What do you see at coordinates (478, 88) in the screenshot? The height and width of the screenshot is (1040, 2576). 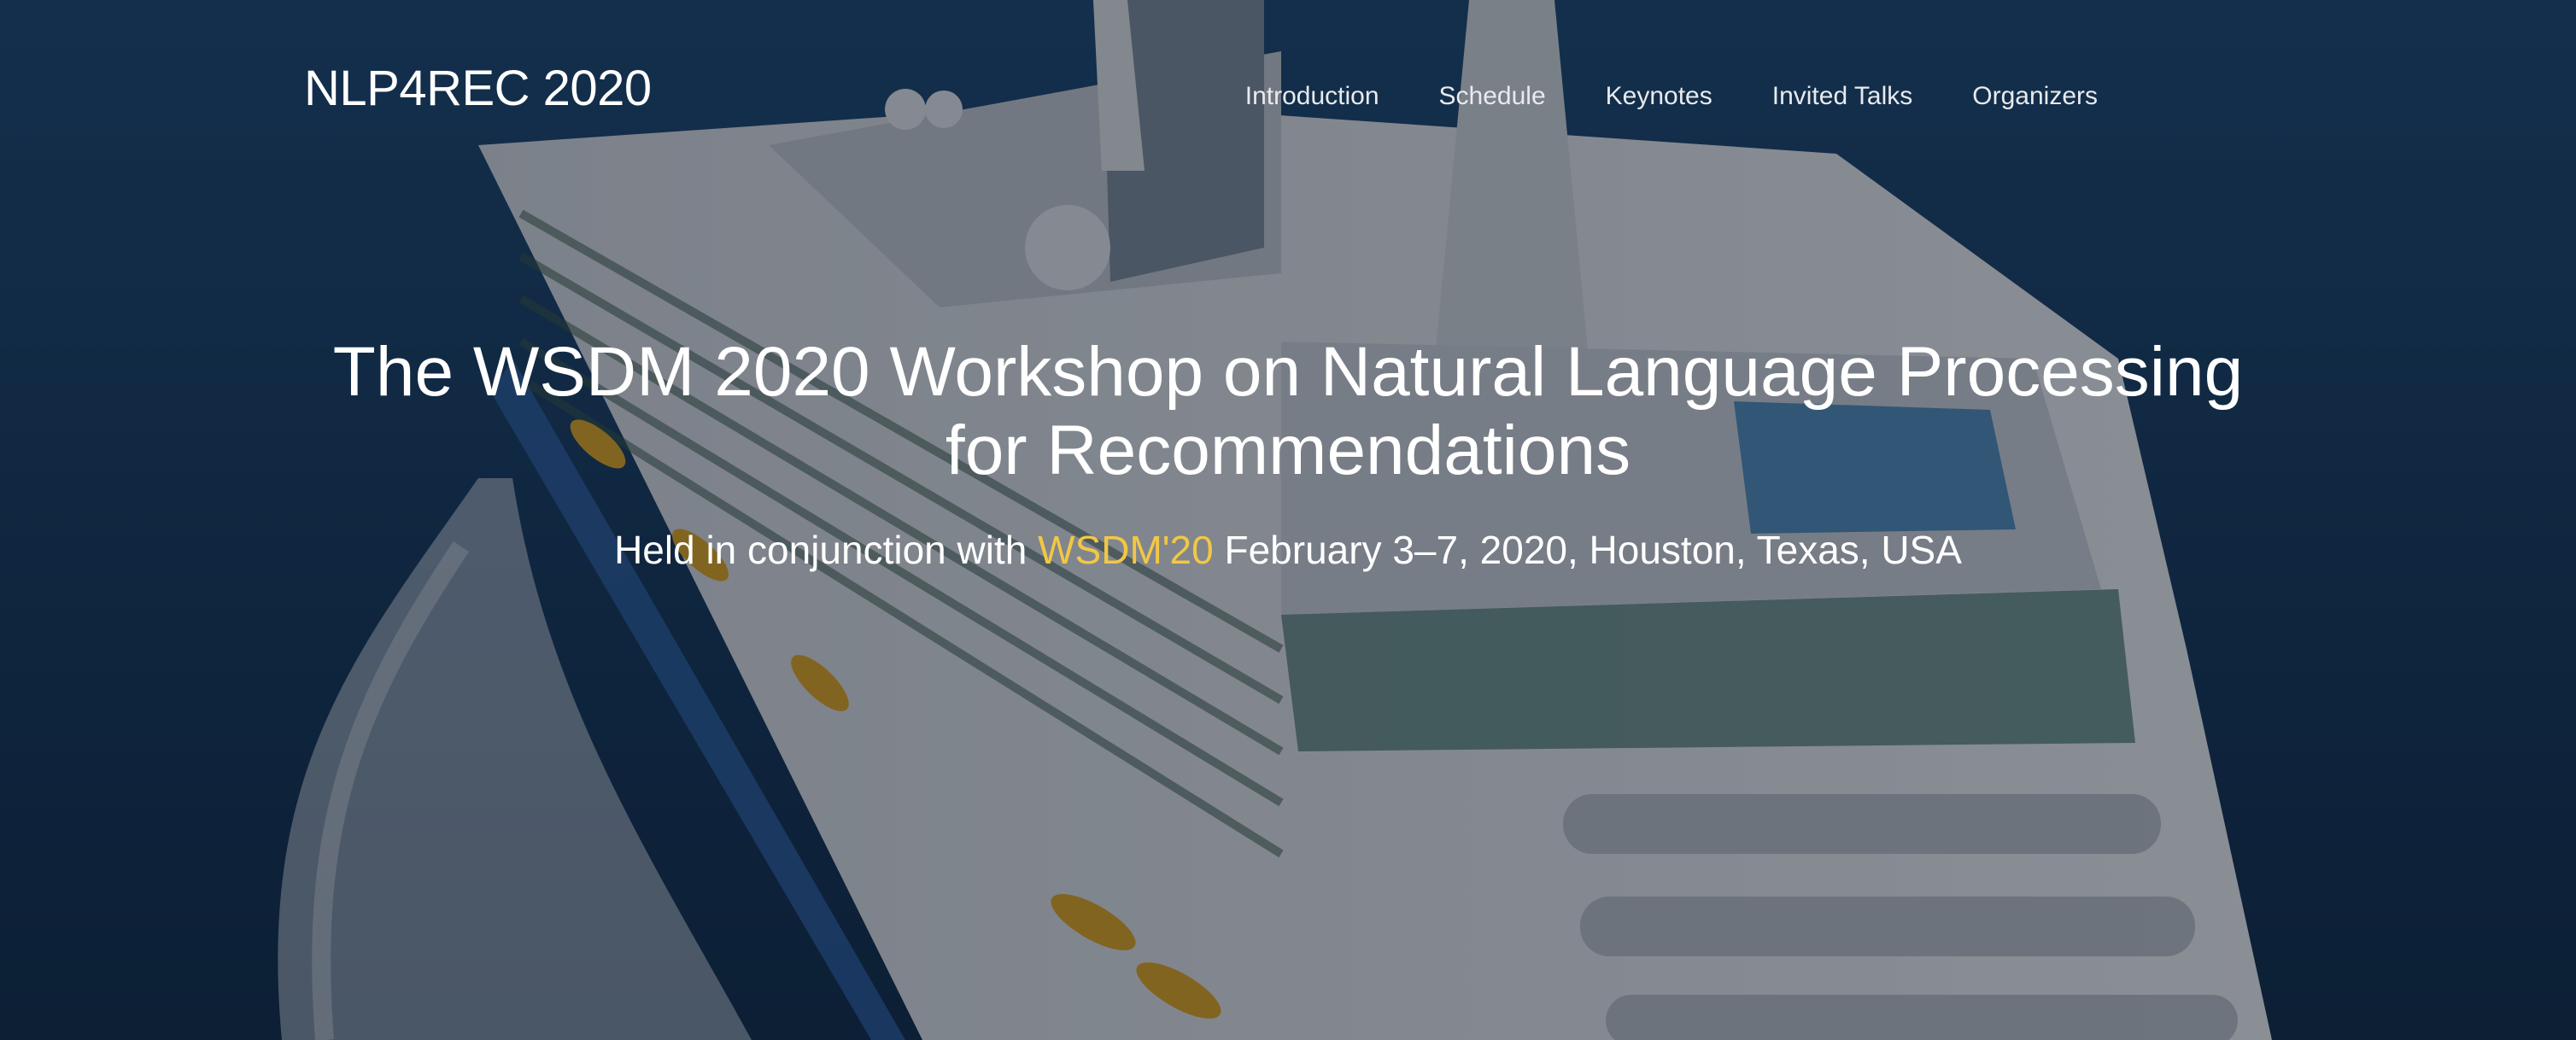 I see `brand-link: NLP4REC 2020` at bounding box center [478, 88].